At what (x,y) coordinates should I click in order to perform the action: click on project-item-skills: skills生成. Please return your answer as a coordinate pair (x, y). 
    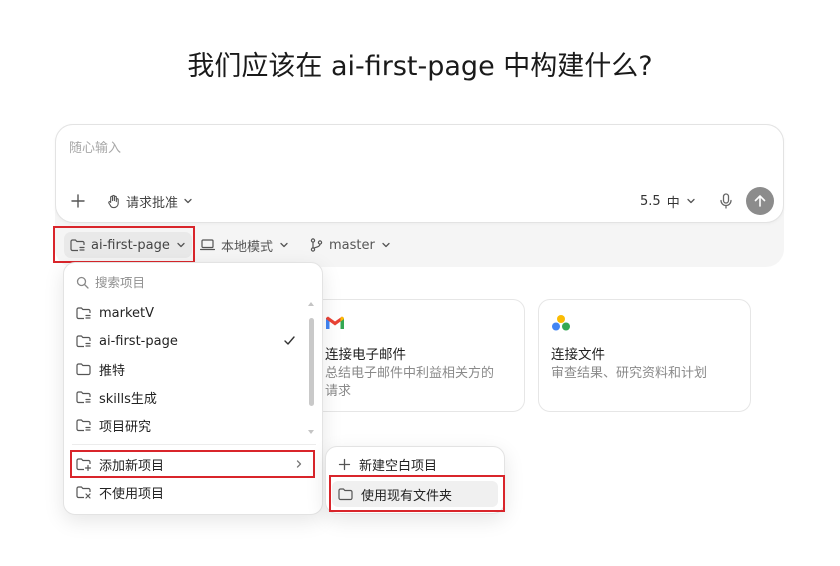
    Looking at the image, I should click on (186, 397).